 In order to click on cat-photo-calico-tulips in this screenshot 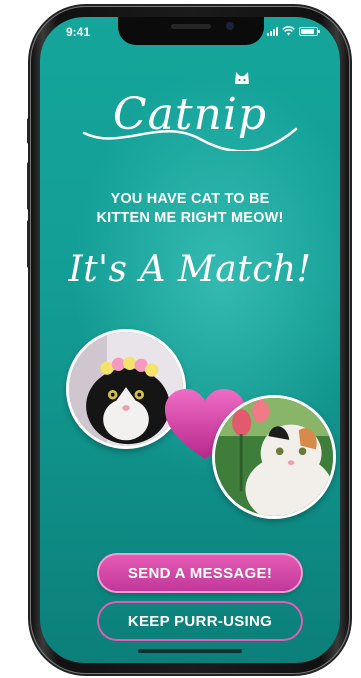, I will do `click(274, 457)`.